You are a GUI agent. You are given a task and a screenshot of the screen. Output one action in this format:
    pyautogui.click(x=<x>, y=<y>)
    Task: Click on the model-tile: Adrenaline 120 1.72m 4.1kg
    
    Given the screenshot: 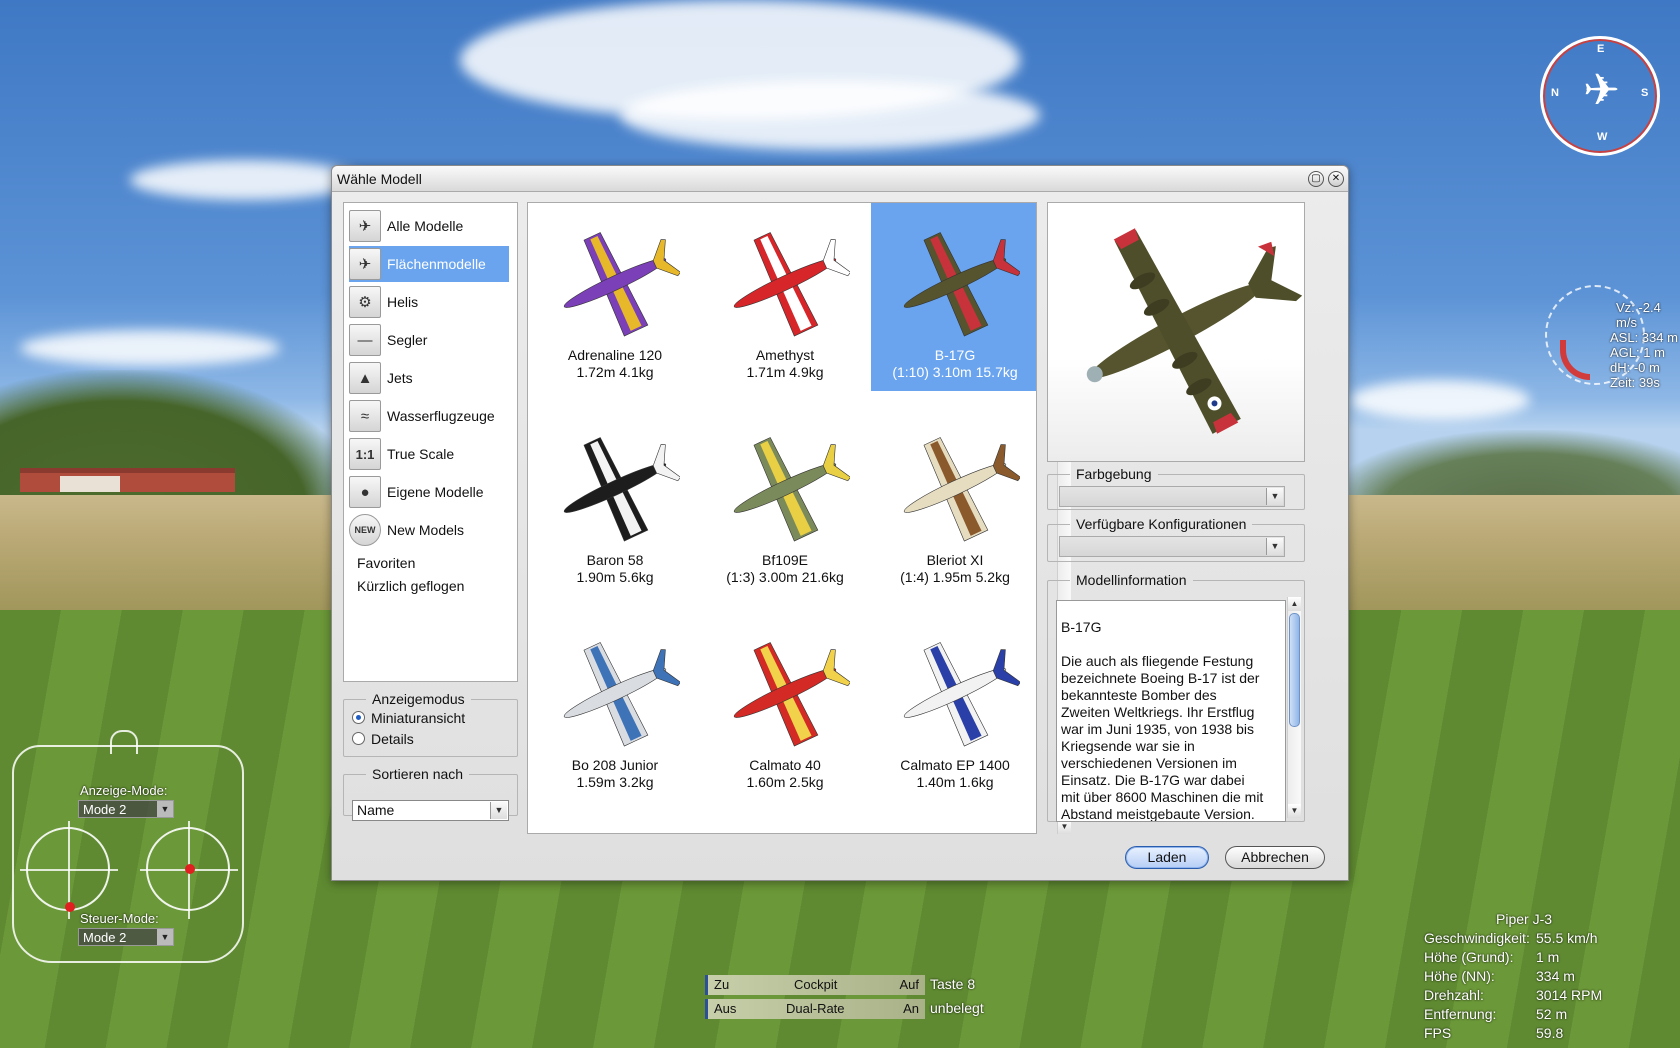 What is the action you would take?
    pyautogui.click(x=615, y=297)
    